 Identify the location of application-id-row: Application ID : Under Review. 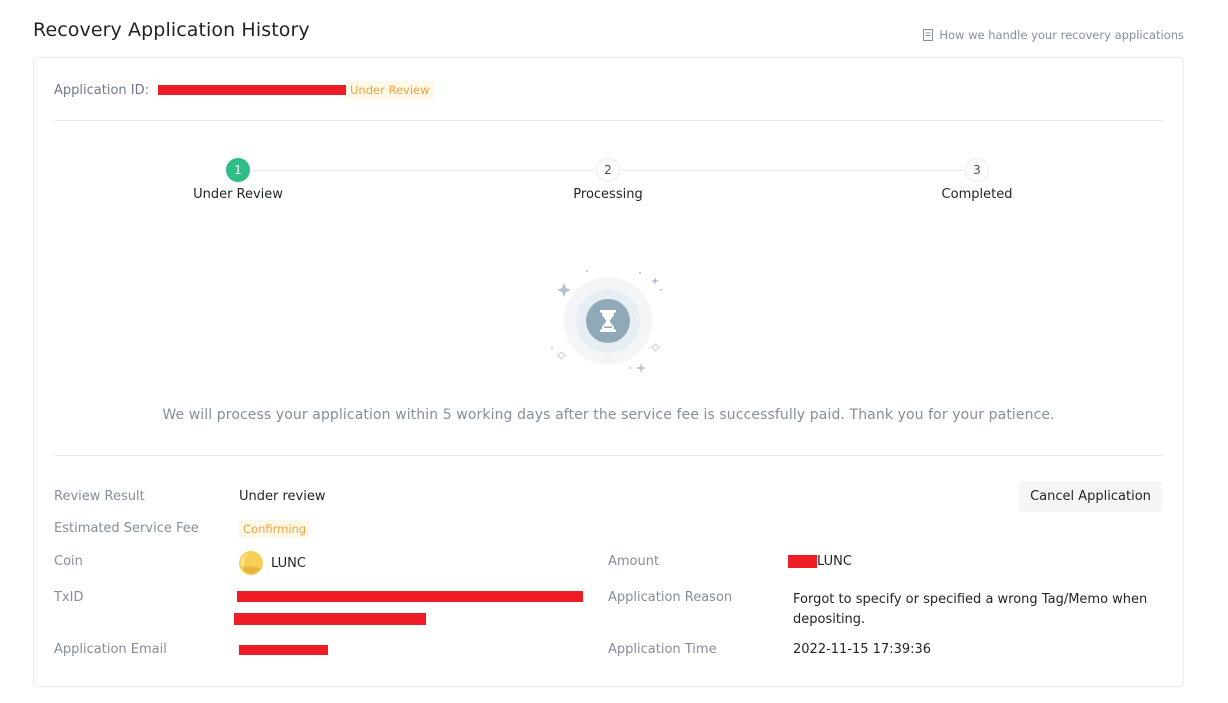
(244, 90).